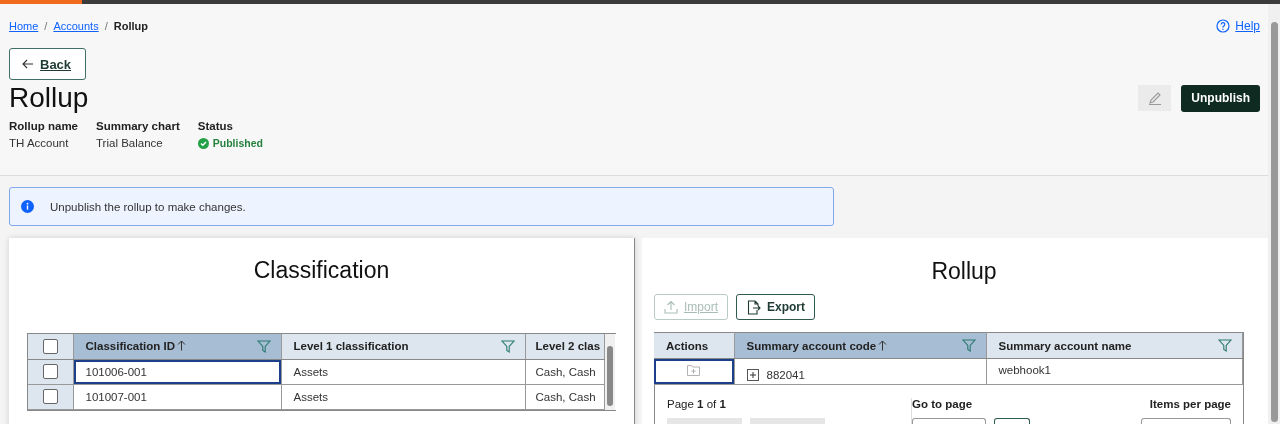 This screenshot has width=1280, height=424. What do you see at coordinates (24, 26) in the screenshot?
I see `breadcrumb-link: Home` at bounding box center [24, 26].